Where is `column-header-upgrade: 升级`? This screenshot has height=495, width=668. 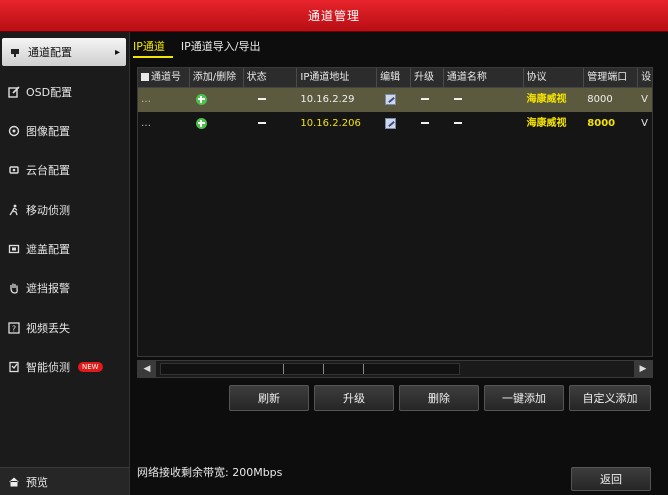
column-header-upgrade: 升级 is located at coordinates (427, 78).